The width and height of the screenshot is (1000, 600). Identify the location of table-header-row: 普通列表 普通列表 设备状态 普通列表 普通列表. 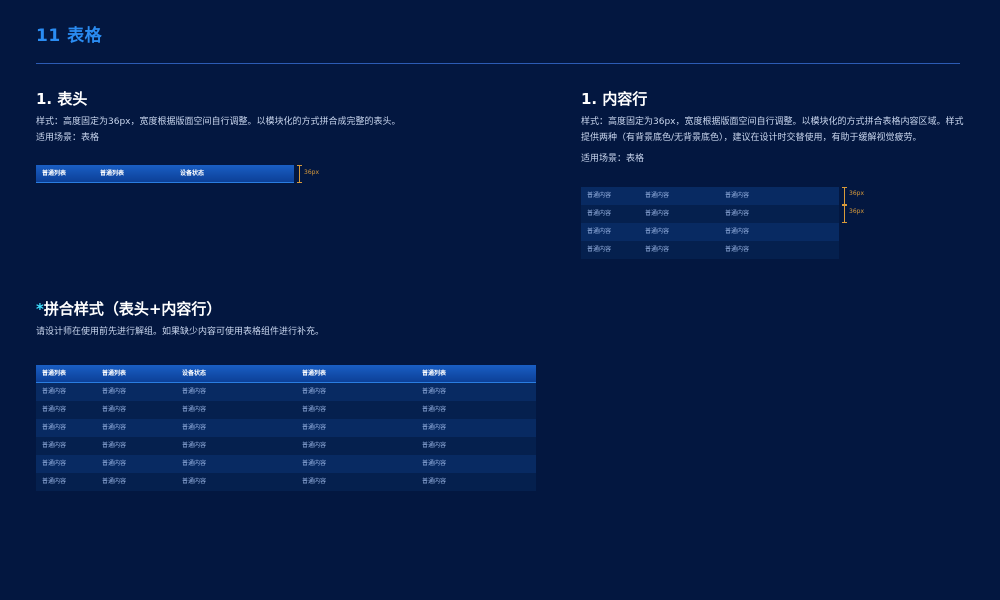
(286, 374).